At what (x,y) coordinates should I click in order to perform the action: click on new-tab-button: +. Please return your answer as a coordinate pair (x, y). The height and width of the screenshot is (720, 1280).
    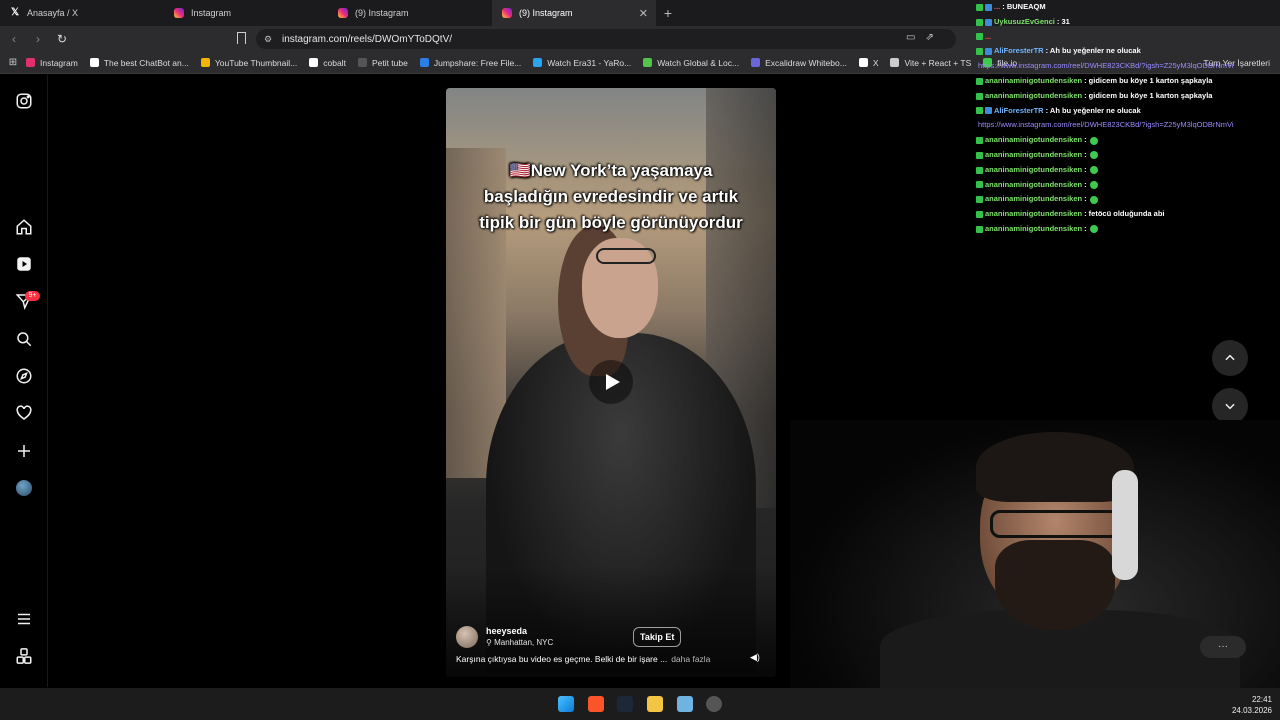
    Looking at the image, I should click on (668, 13).